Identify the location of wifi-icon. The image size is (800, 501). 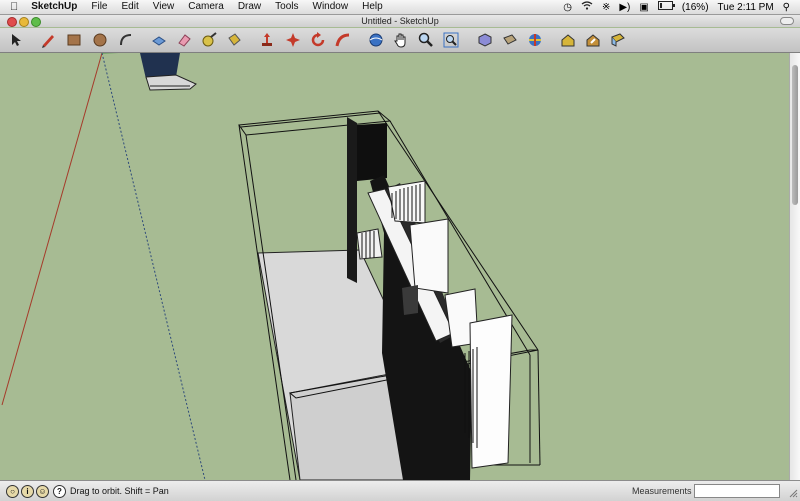
(587, 7).